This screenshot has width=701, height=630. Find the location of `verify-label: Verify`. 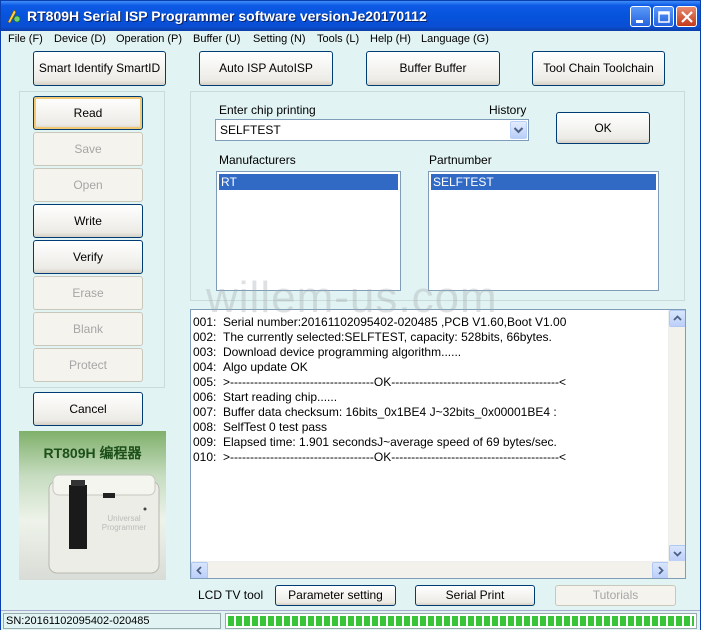

verify-label: Verify is located at coordinates (87, 257).